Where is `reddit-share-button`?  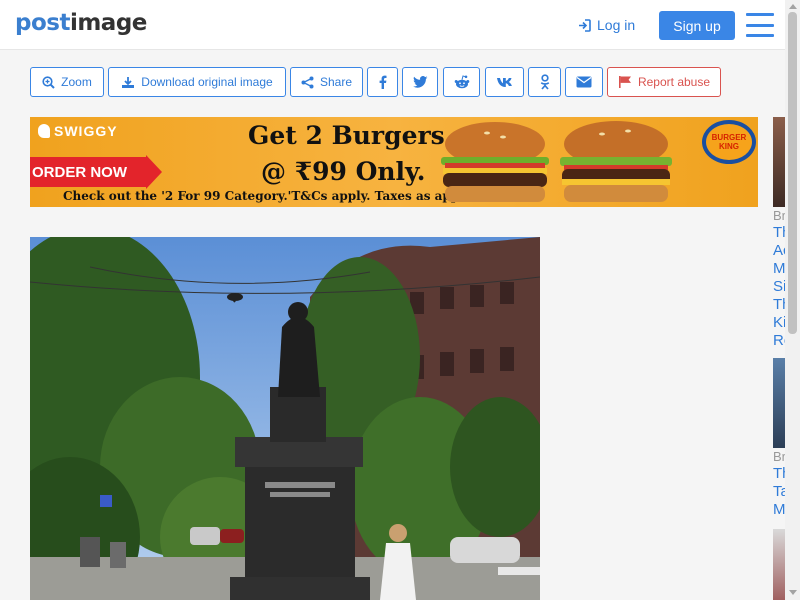
reddit-share-button is located at coordinates (461, 82).